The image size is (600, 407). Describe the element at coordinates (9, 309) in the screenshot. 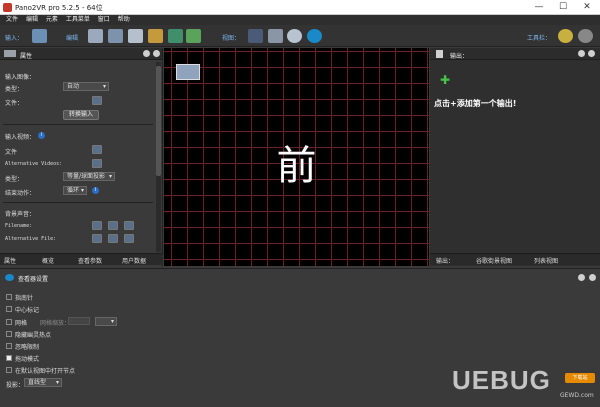

I see `center-marker-checkbox` at that location.